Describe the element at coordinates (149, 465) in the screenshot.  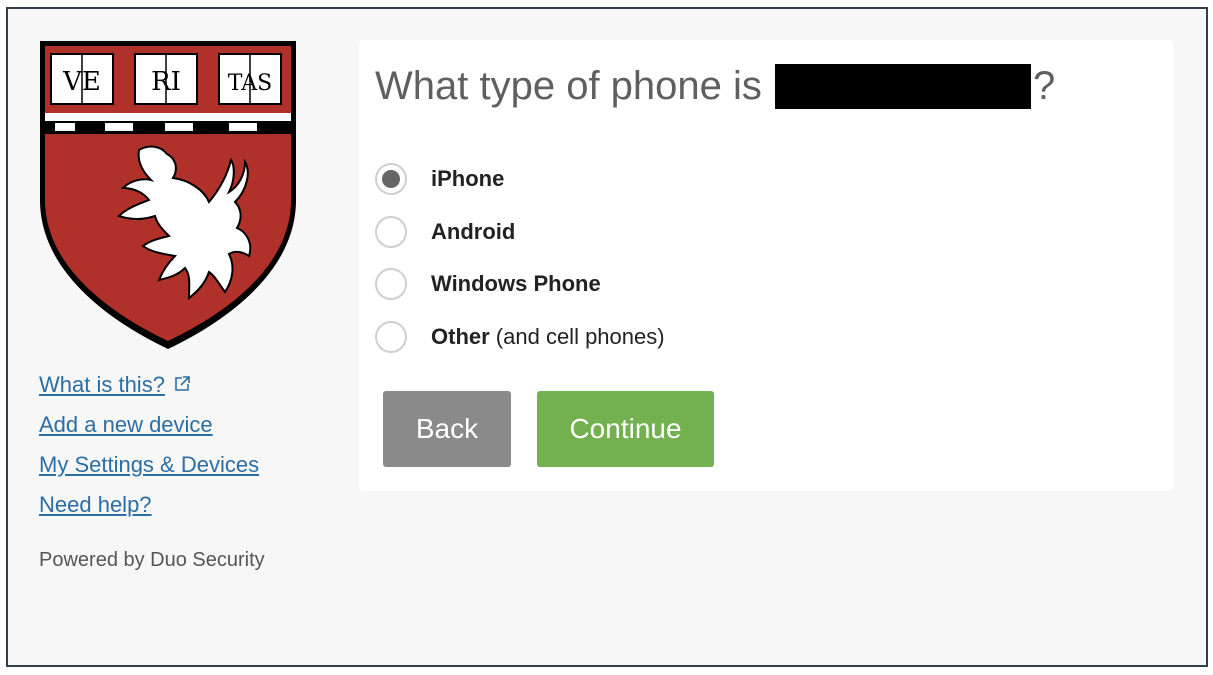
I see `settings-devices-link: My Settings & Devices` at that location.